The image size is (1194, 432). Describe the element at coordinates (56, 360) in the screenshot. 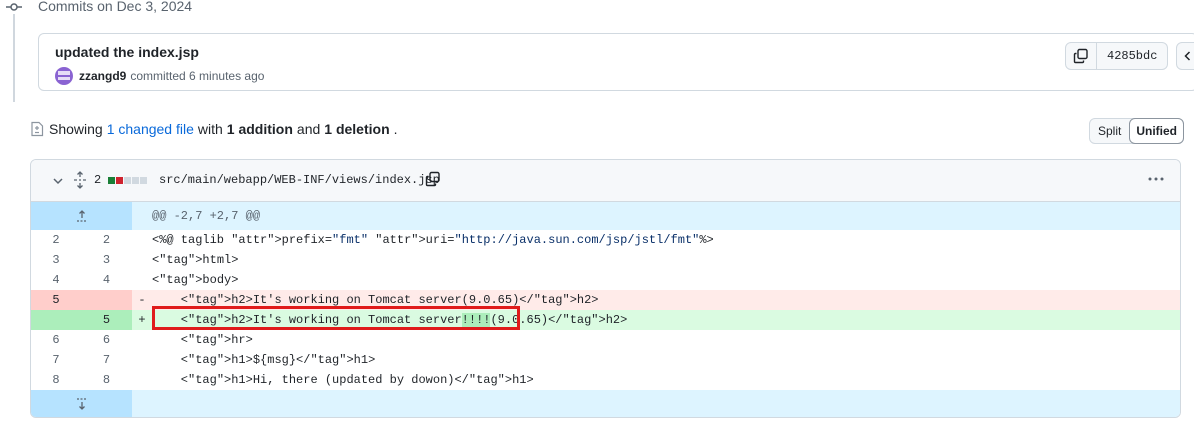

I see `old-line-number: 7` at that location.